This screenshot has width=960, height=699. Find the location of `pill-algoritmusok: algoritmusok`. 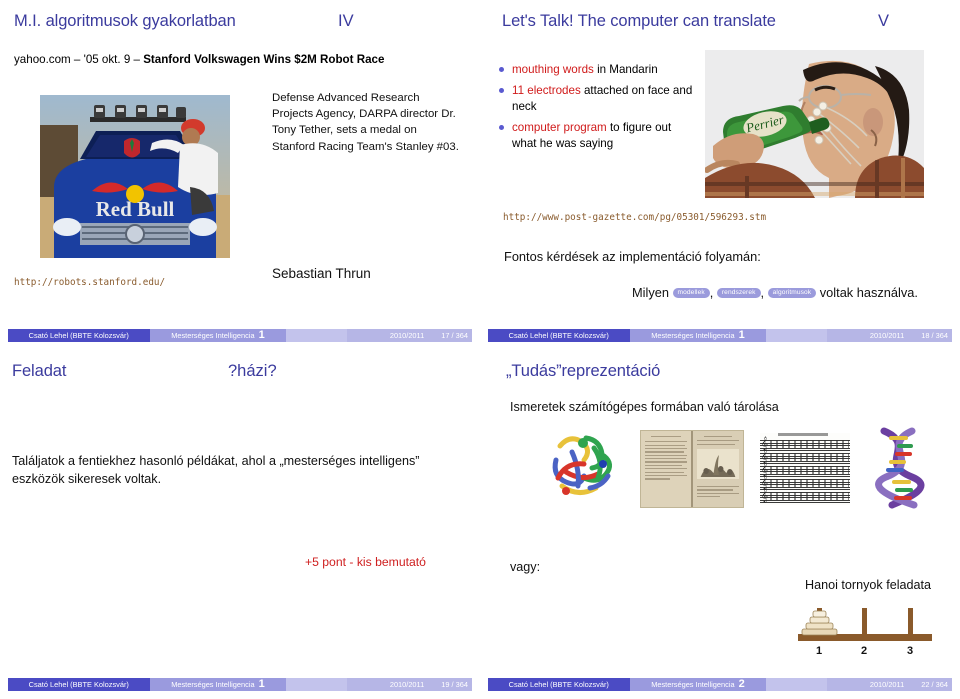

pill-algoritmusok: algoritmusok is located at coordinates (792, 292).